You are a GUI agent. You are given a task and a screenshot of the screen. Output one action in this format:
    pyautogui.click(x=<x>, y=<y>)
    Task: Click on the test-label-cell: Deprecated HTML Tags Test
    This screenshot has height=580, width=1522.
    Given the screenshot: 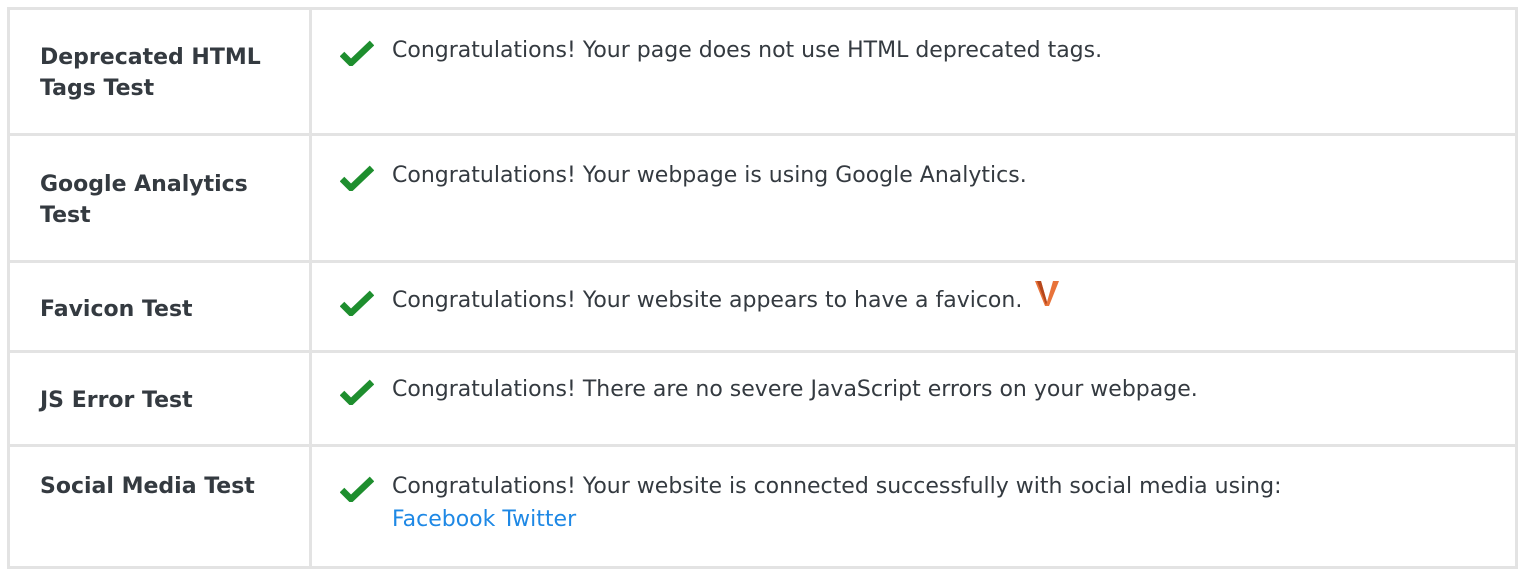 What is the action you would take?
    pyautogui.click(x=161, y=71)
    